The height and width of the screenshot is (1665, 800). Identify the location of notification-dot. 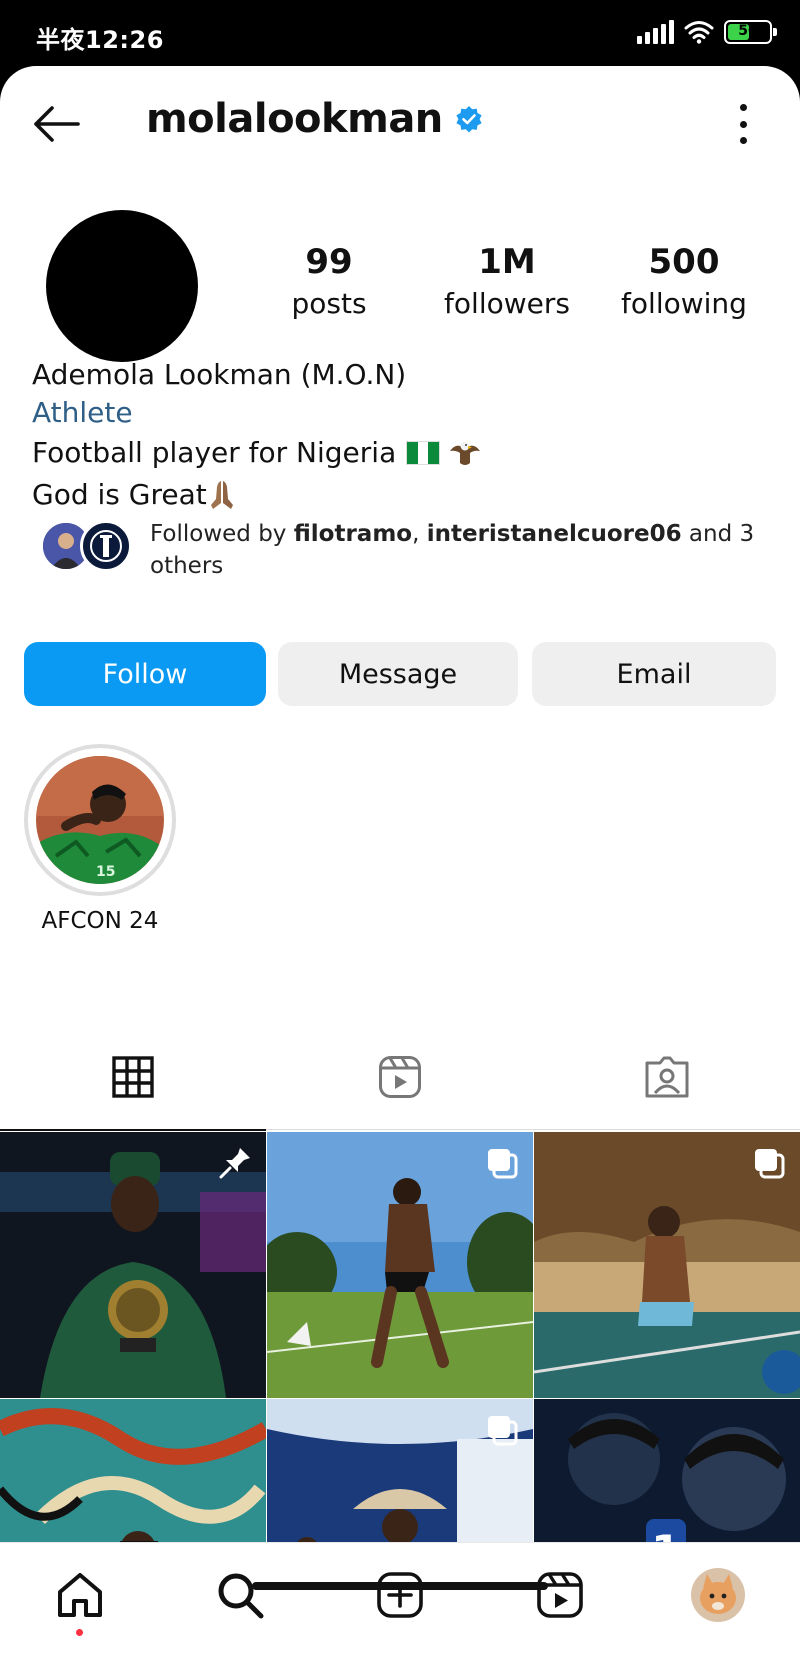
(79, 1632).